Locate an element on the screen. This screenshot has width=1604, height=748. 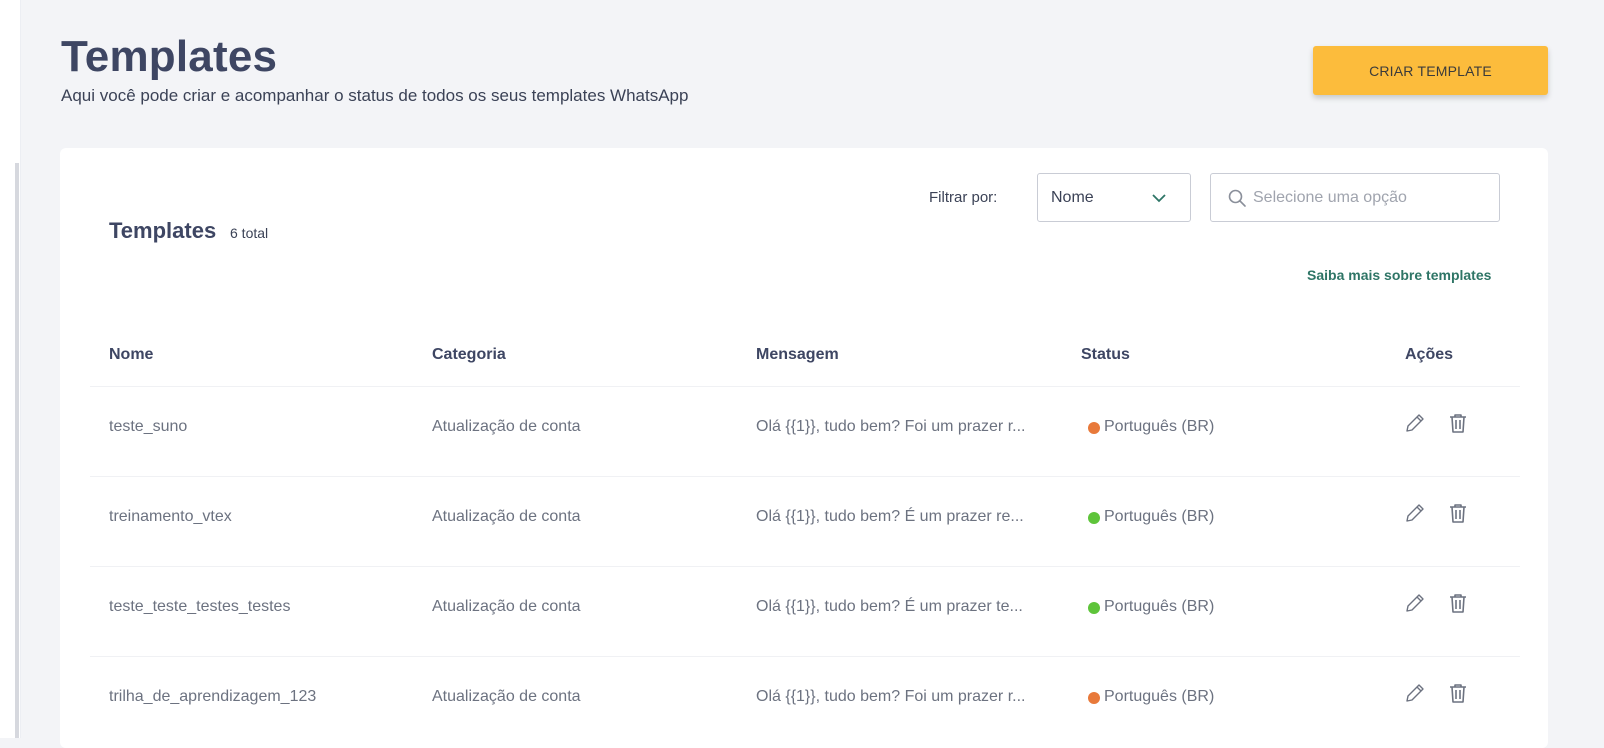
scrollbar is located at coordinates (17, 450).